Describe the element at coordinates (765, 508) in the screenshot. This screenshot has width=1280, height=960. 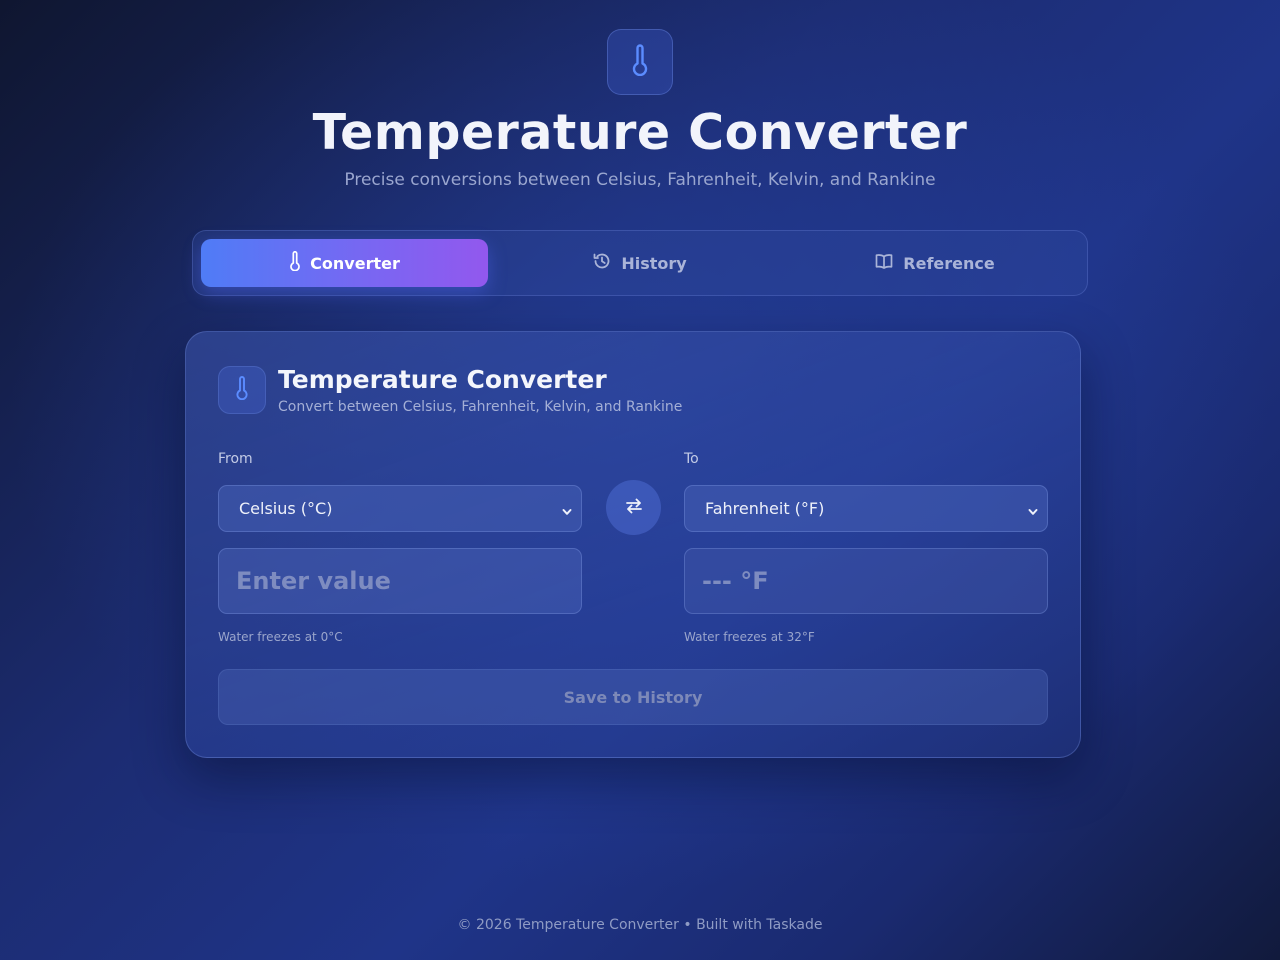
I see `to-unit-value: Fahrenheit (°F)` at that location.